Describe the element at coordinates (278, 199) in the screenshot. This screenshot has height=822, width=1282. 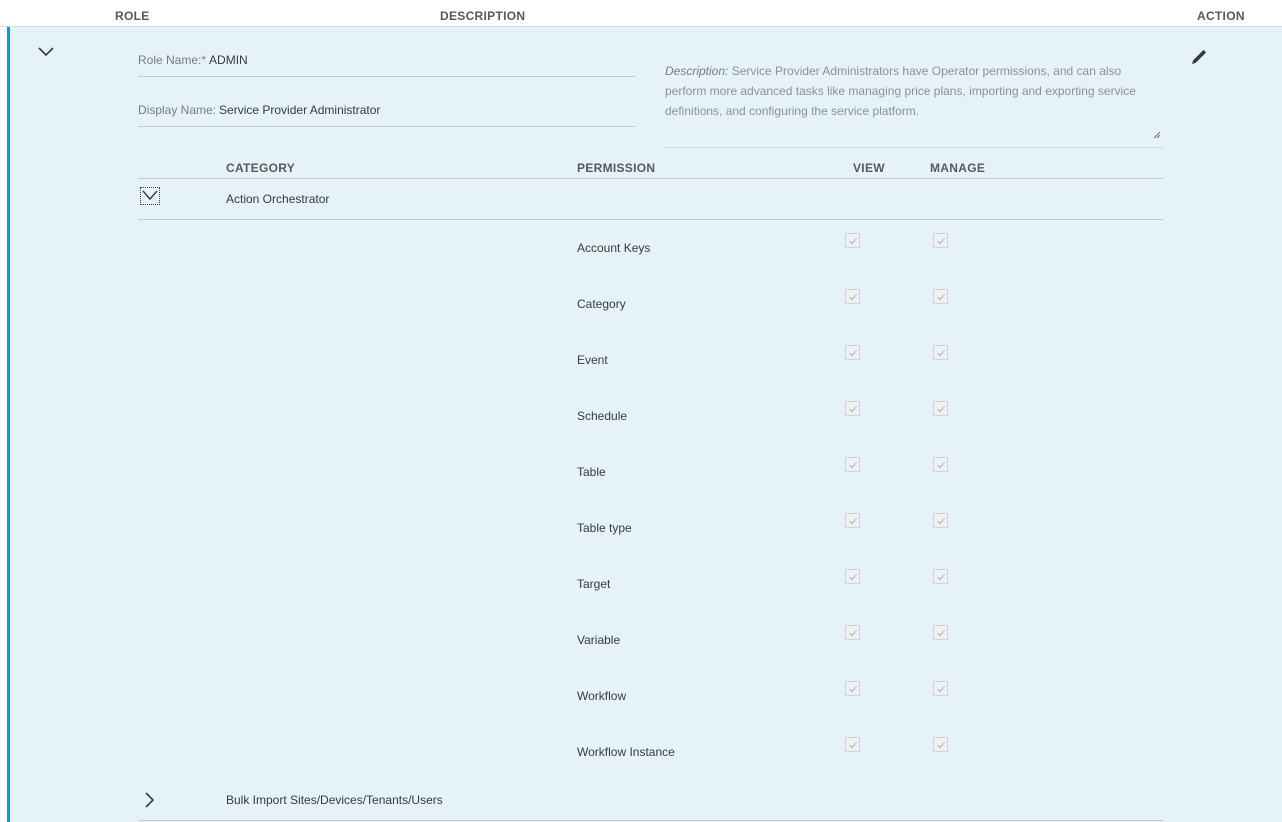
I see `category-name: Action Orchestrator` at that location.